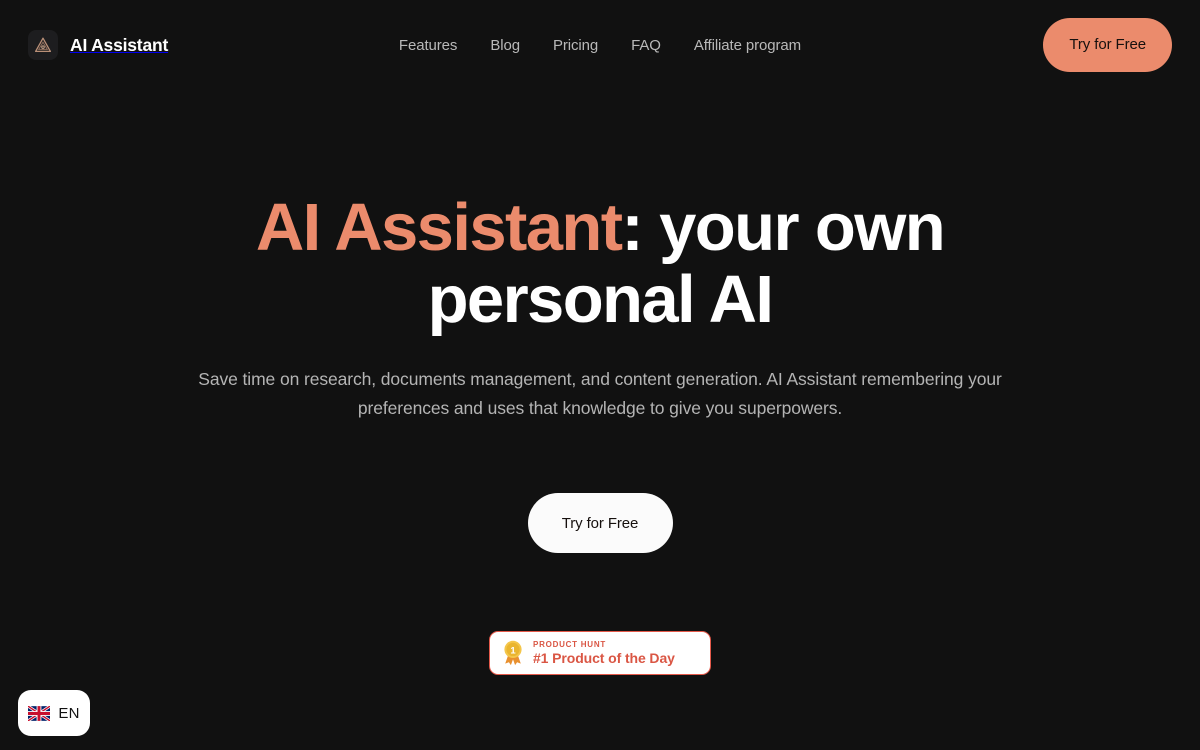  What do you see at coordinates (178, 45) in the screenshot?
I see `brand-logo: AI Assistant` at bounding box center [178, 45].